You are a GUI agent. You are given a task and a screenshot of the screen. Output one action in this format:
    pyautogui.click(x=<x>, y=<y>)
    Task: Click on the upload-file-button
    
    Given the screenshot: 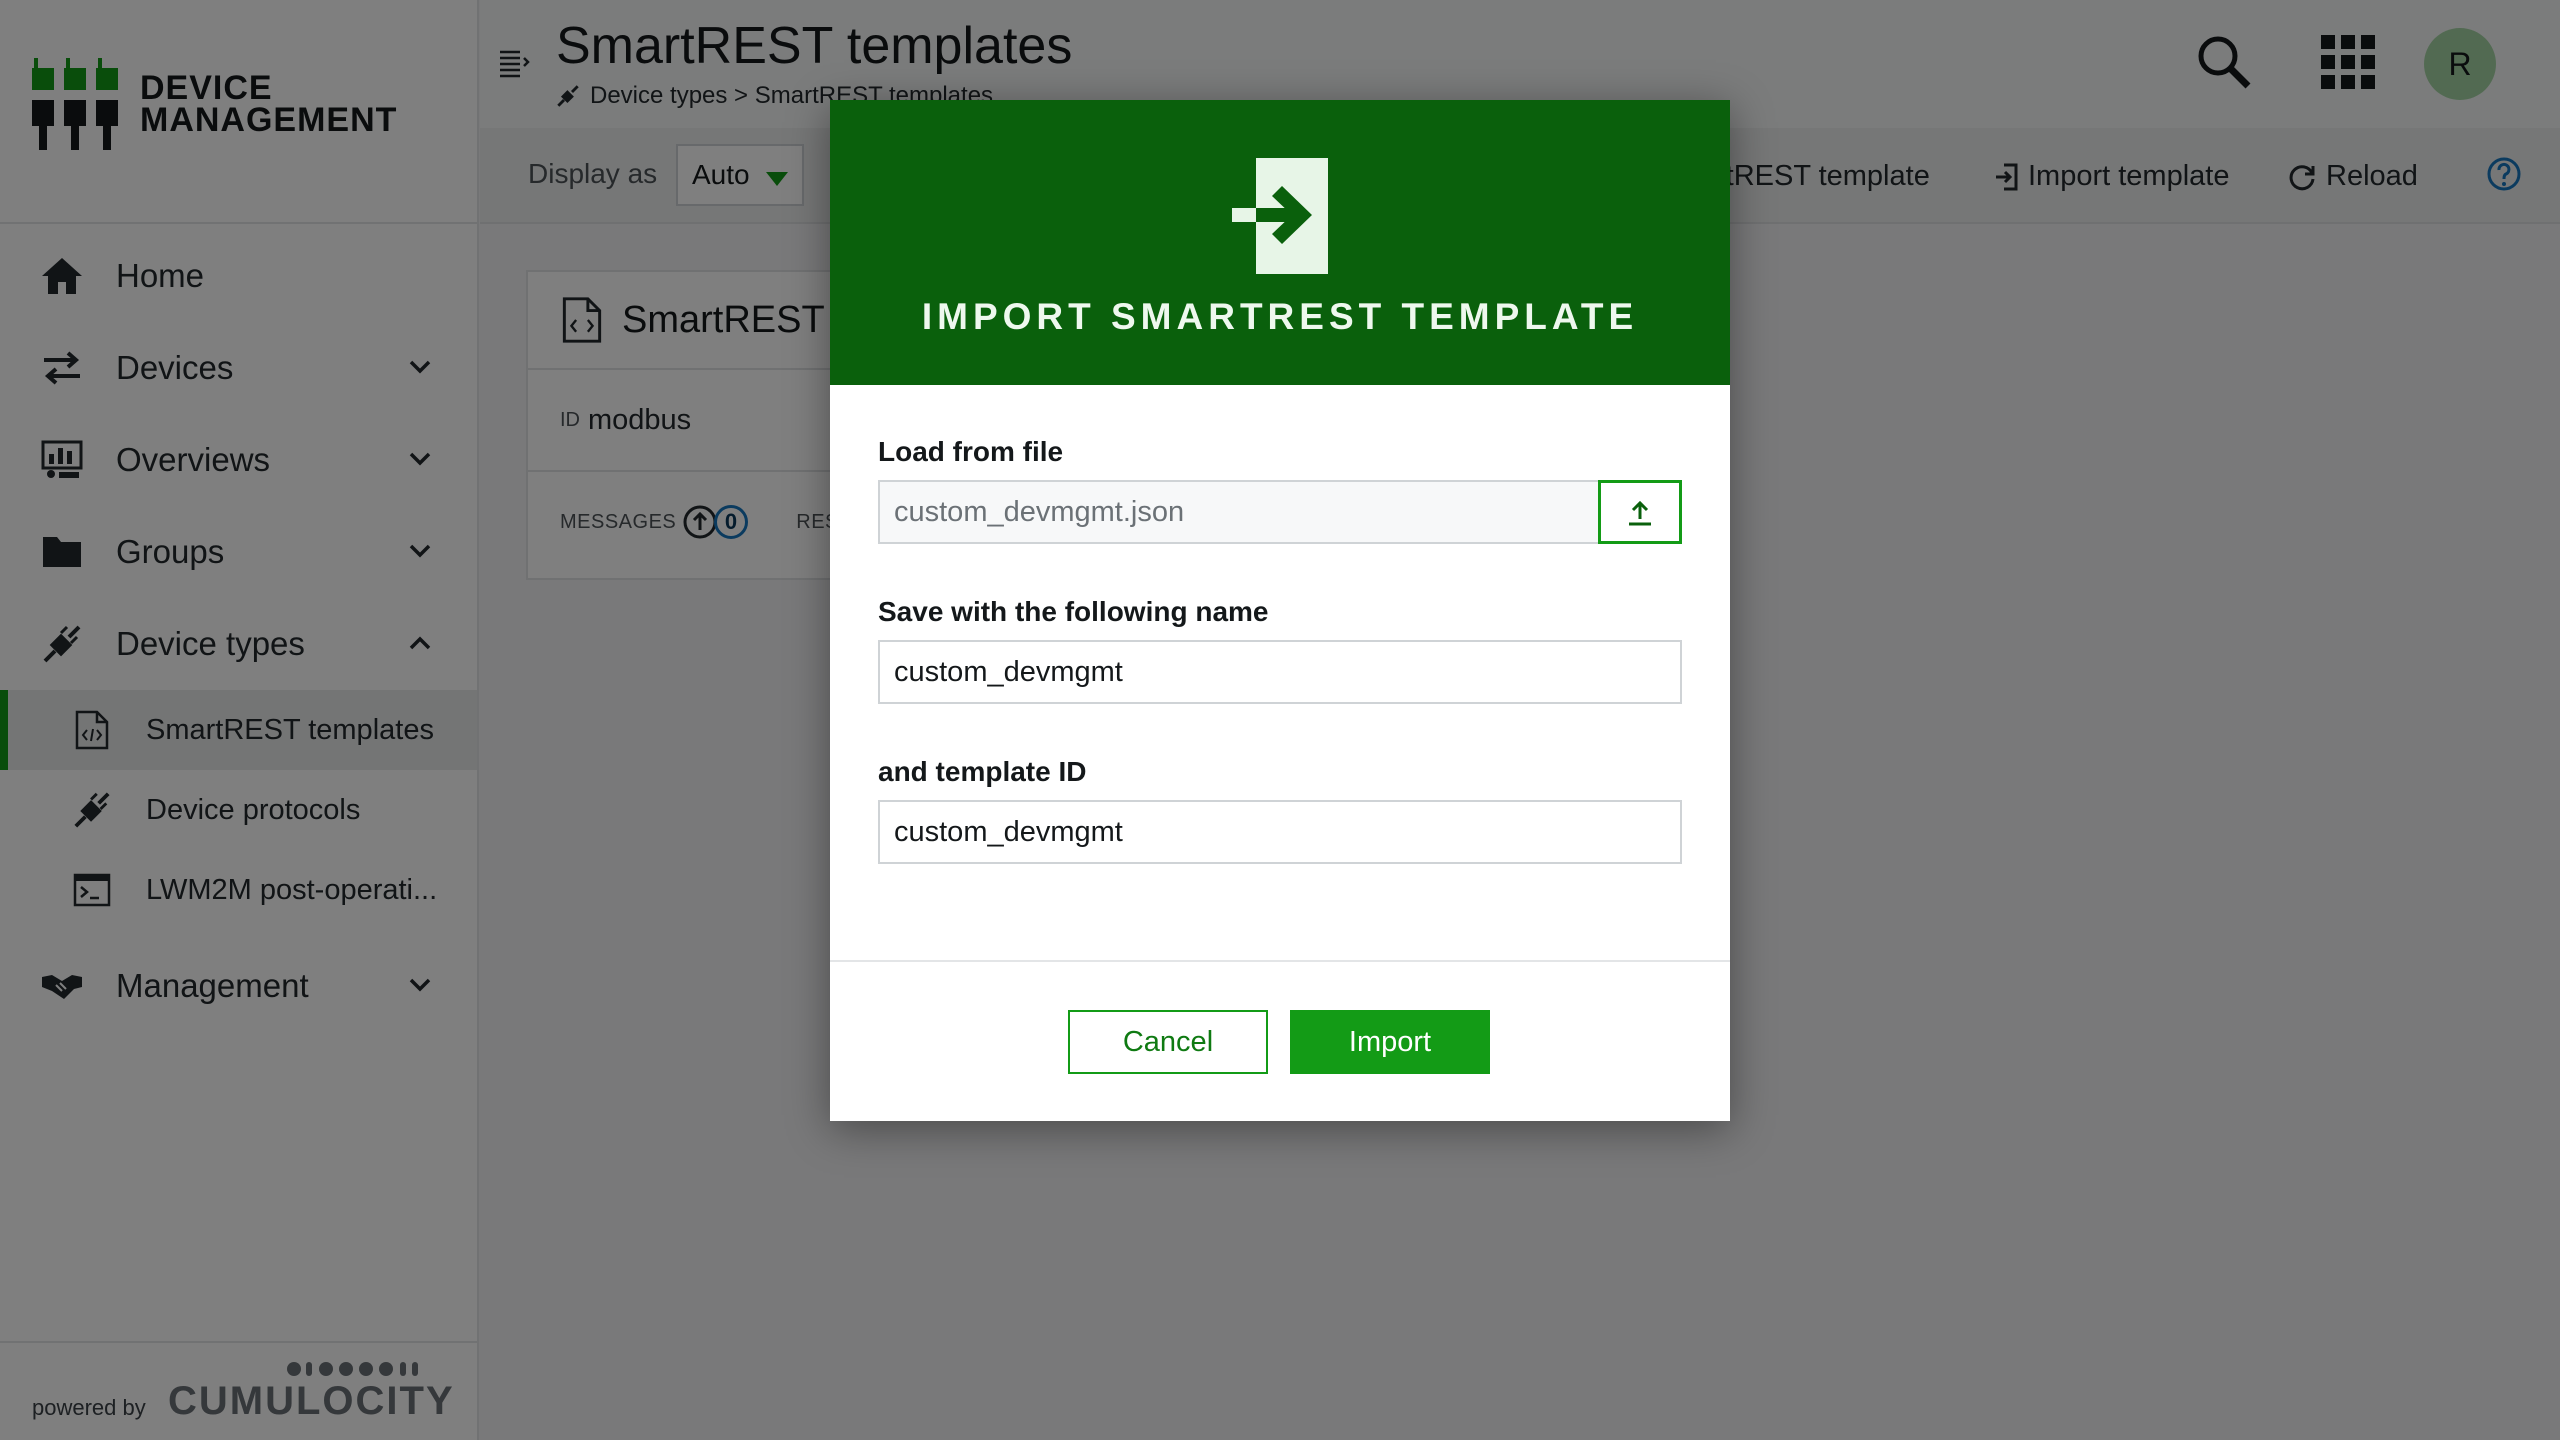 What is the action you would take?
    pyautogui.click(x=1640, y=512)
    